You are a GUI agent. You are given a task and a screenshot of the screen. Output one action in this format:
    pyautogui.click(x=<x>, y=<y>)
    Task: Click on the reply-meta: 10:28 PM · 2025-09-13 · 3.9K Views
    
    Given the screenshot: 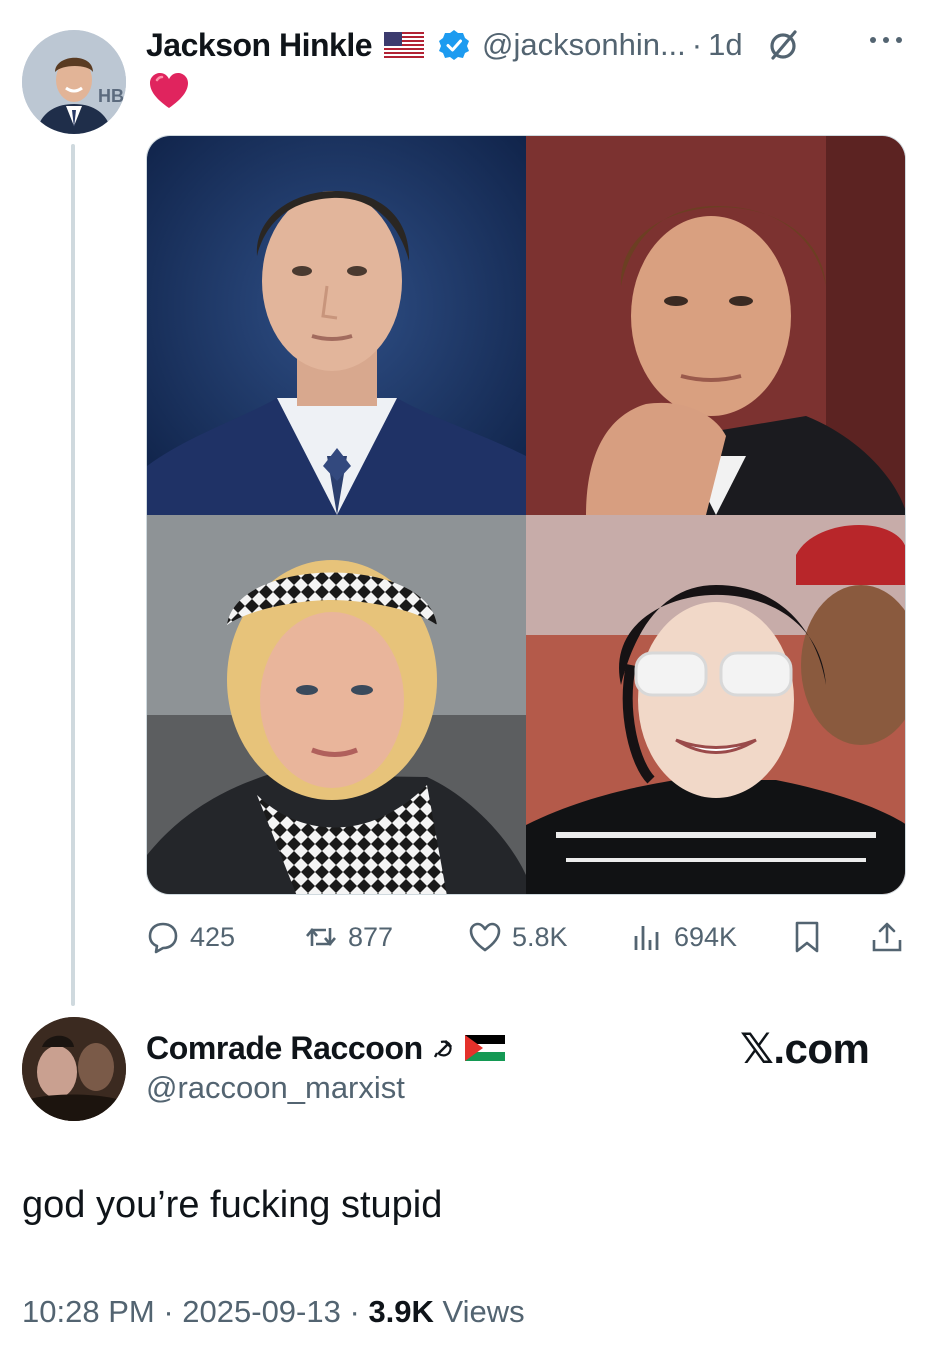 What is the action you would take?
    pyautogui.click(x=273, y=1312)
    